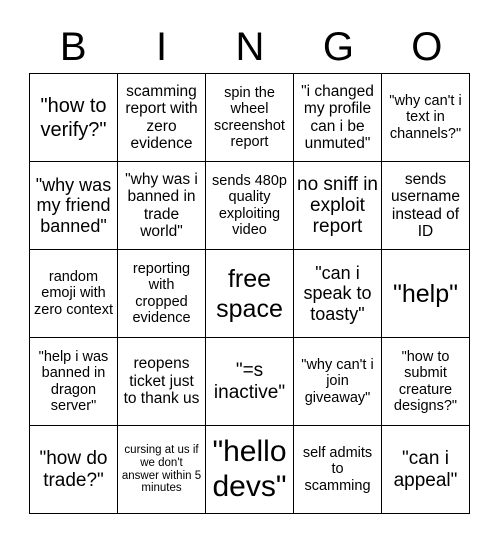  I want to click on bingo-cell: reopens ticket just to thank us, so click(161, 381).